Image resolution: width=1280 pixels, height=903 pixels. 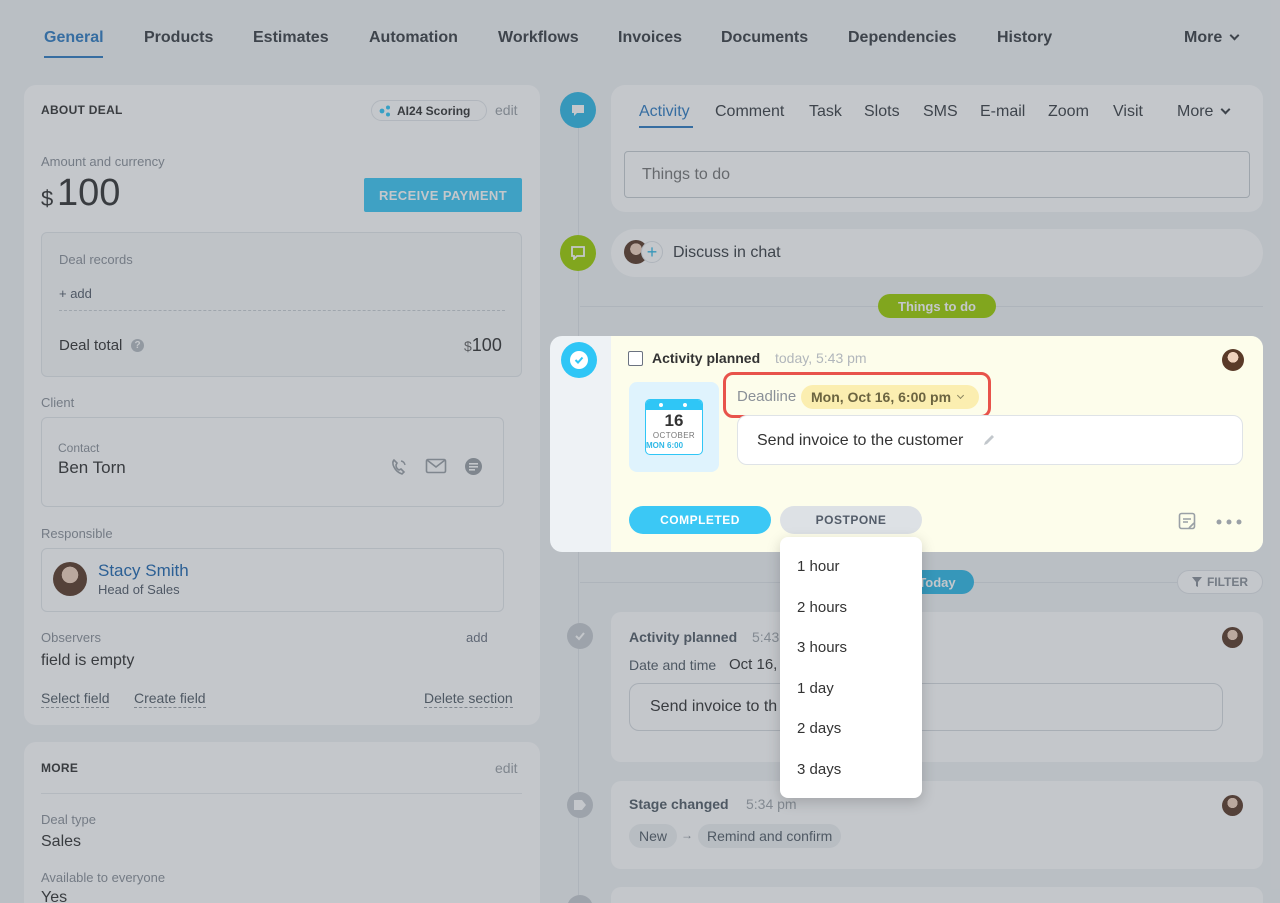 I want to click on postpone-option-1-day: 1 day, so click(x=815, y=688).